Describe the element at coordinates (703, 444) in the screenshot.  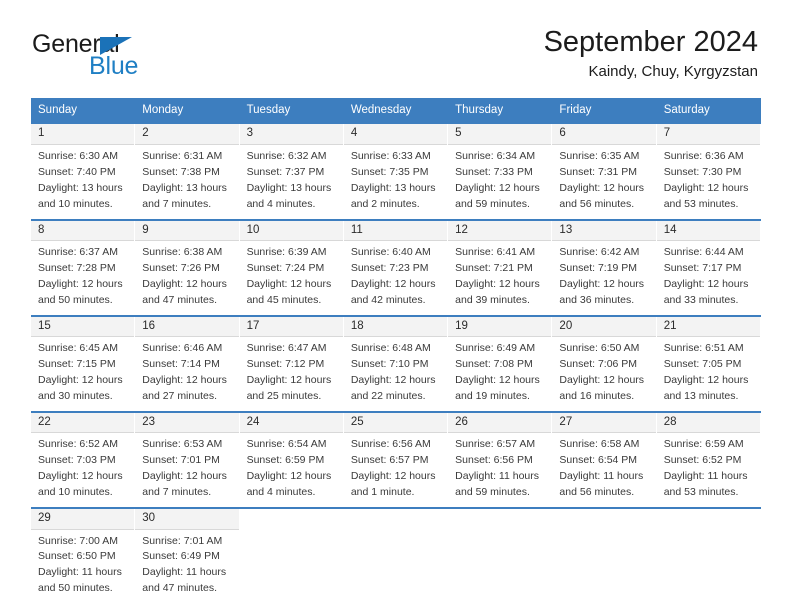
I see `sunrise-text: Sunrise: 6:59 AM` at that location.